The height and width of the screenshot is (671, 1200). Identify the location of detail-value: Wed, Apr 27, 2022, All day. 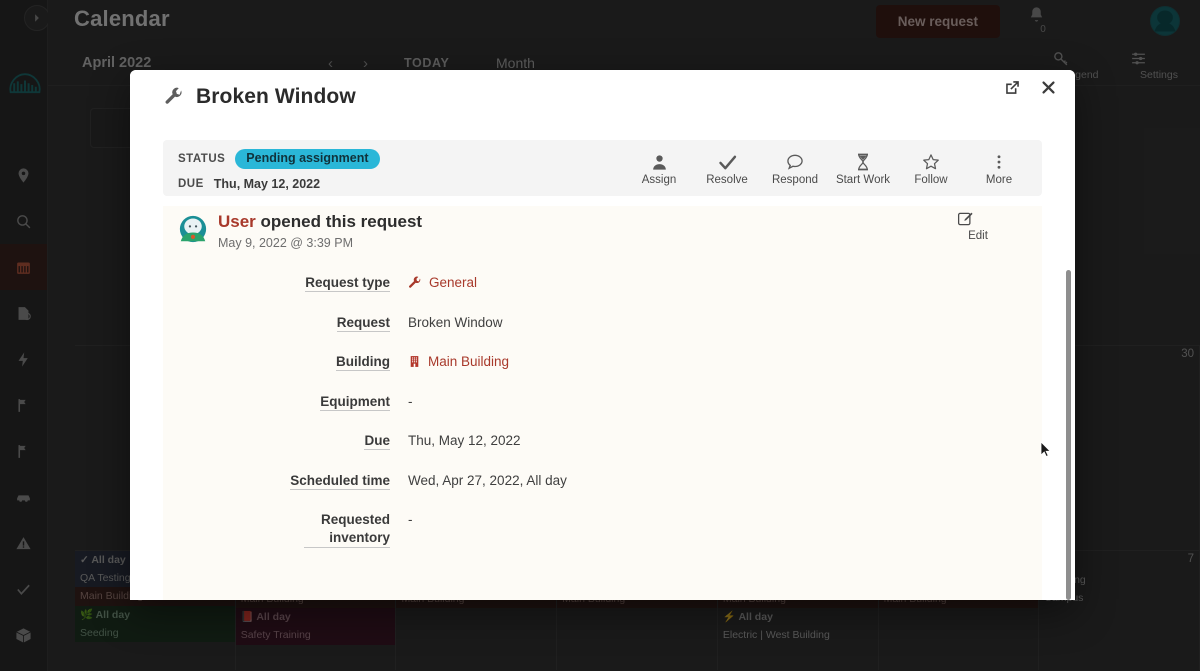
(487, 480).